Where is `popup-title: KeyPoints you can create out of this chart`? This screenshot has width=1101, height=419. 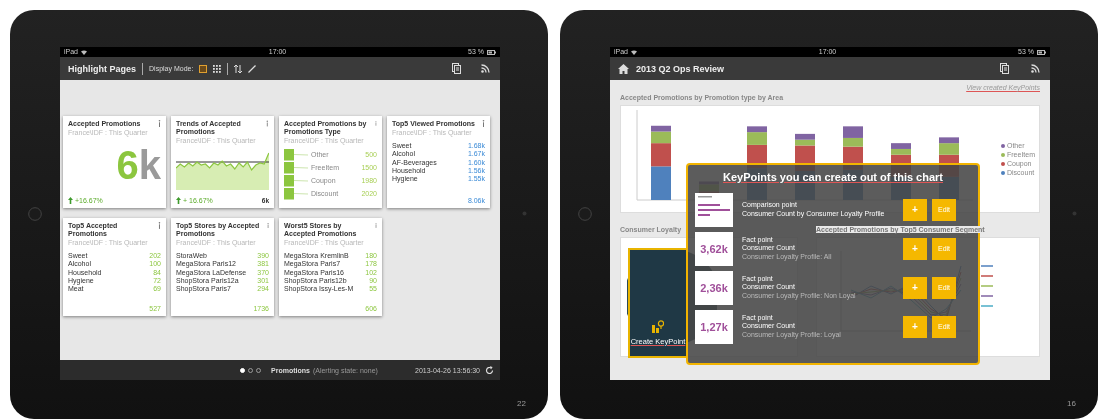 popup-title: KeyPoints you can create out of this chart is located at coordinates (833, 177).